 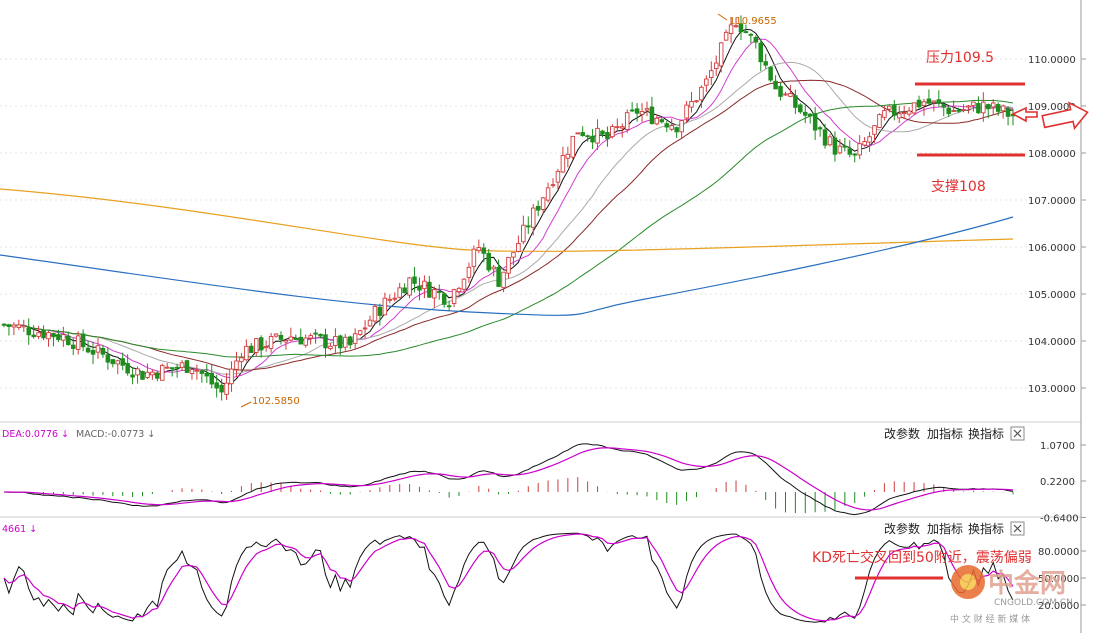 I want to click on macd-axis-ticks: 1.0700 0.2200 -0.6400, so click(x=1063, y=482).